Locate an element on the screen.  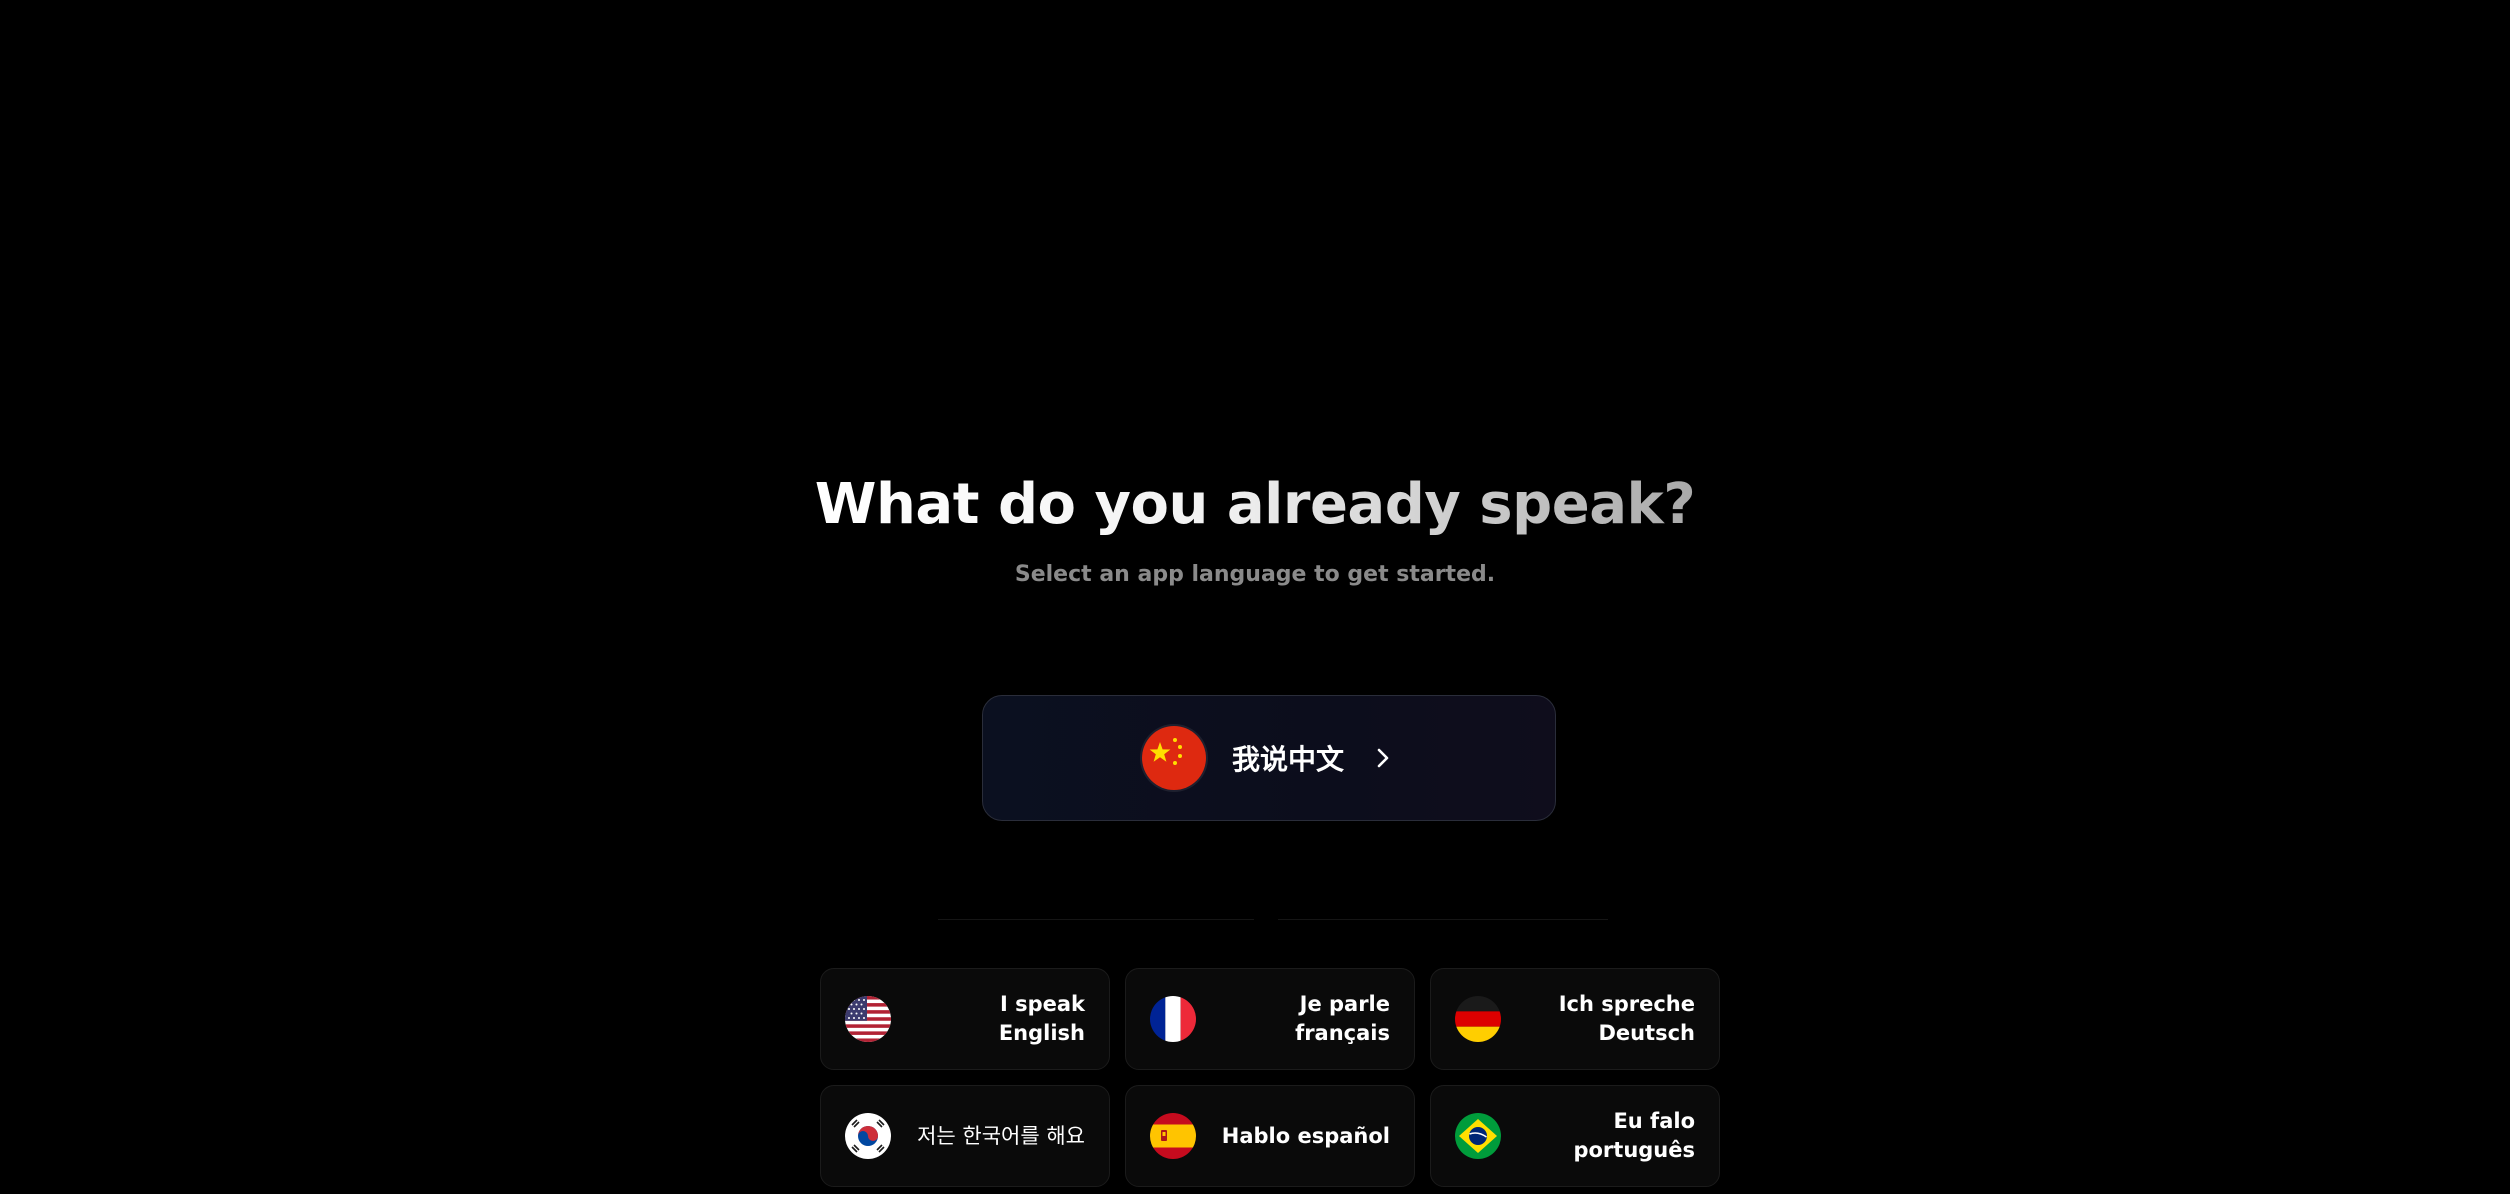
featured-language-button: 我说中文 is located at coordinates (1269, 758).